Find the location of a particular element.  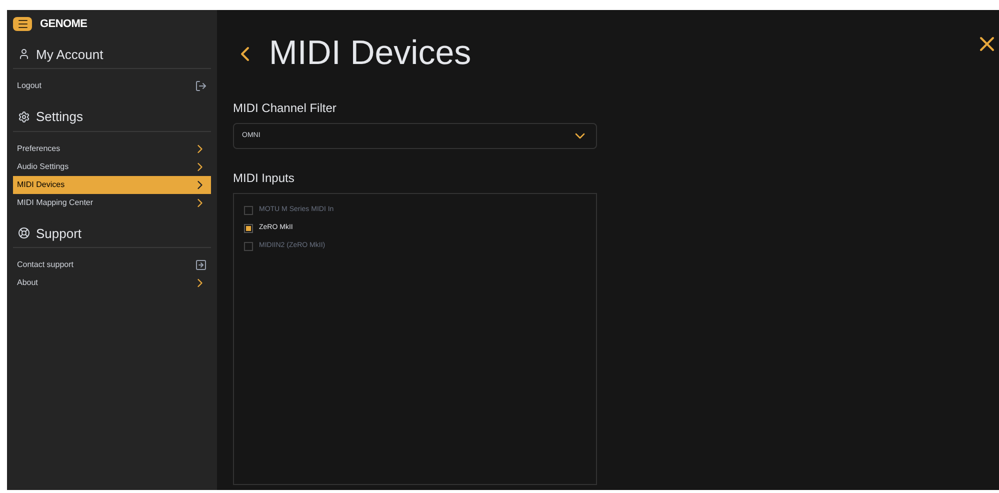

sidebar-item: Logout is located at coordinates (112, 86).